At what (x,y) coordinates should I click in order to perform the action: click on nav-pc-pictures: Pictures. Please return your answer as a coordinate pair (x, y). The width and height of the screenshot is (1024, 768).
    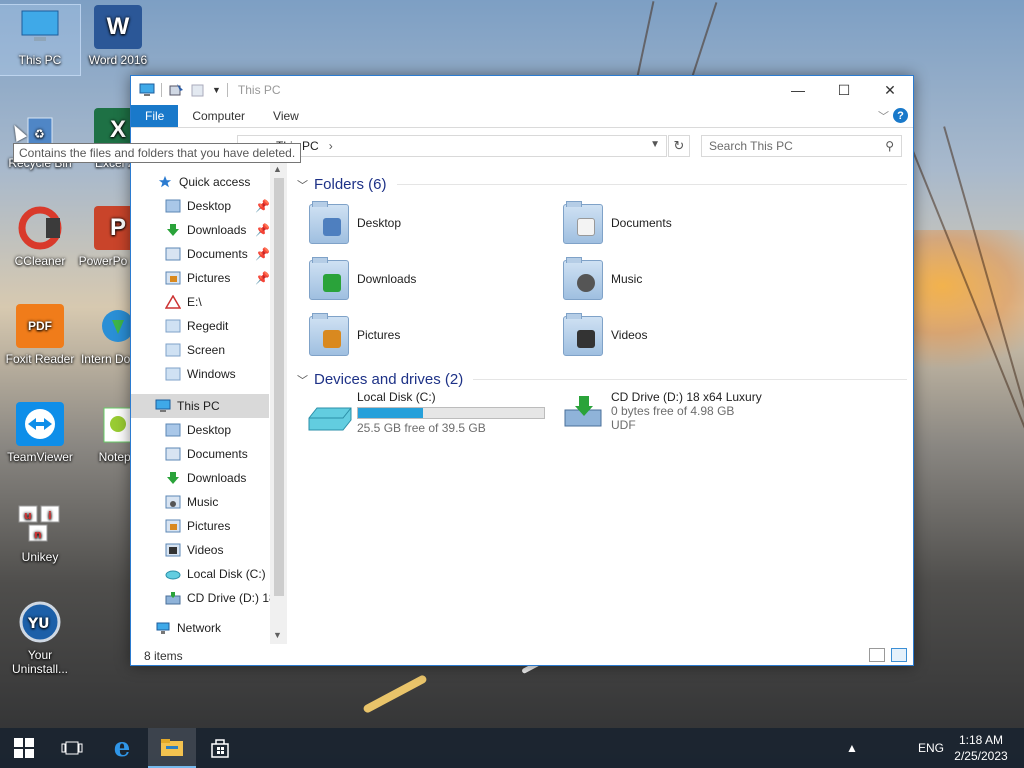
    Looking at the image, I should click on (209, 526).